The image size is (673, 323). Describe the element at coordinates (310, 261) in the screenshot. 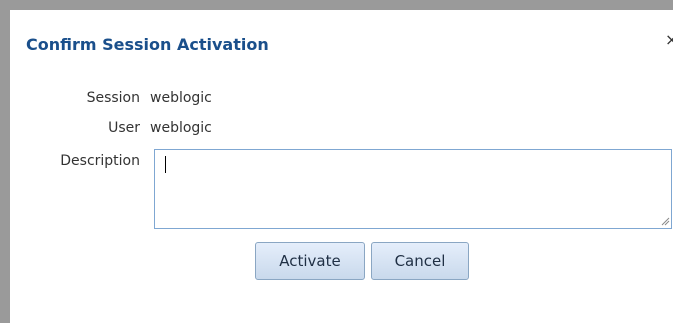

I see `activate-button: Activate` at that location.